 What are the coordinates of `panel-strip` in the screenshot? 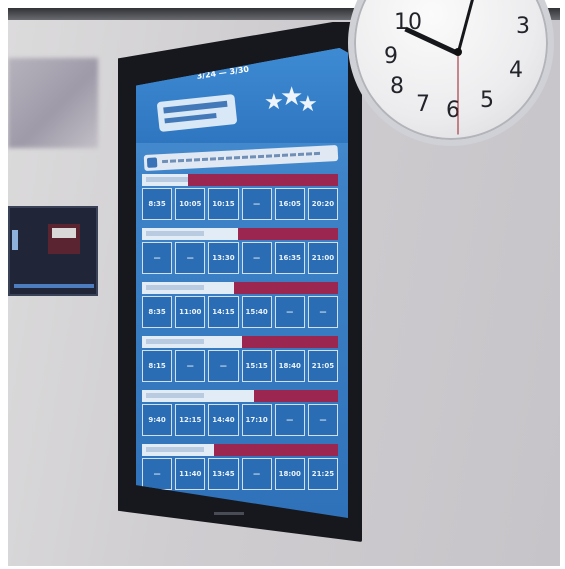 It's located at (54, 286).